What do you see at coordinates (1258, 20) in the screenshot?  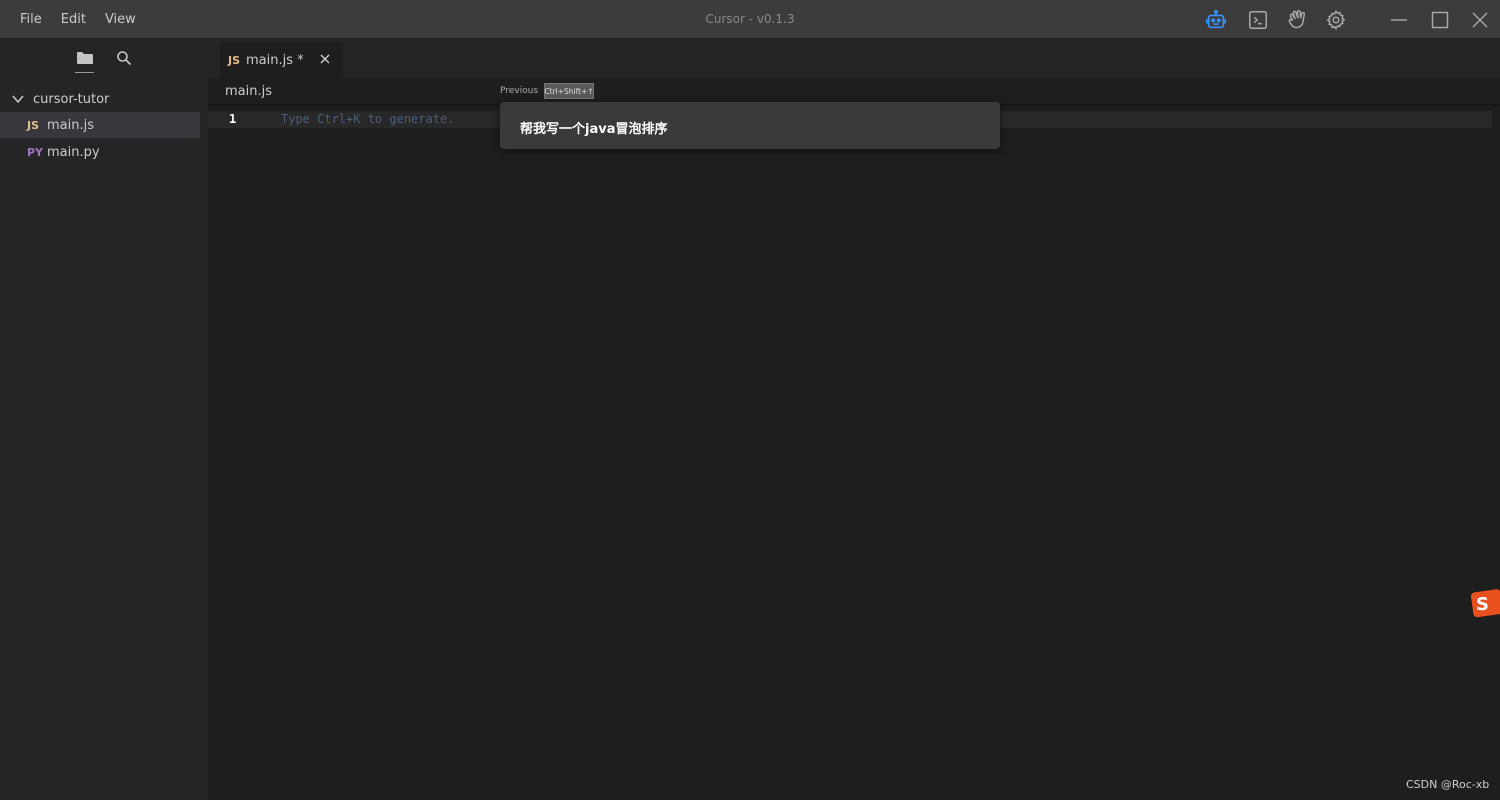 I see `terminal-icon` at bounding box center [1258, 20].